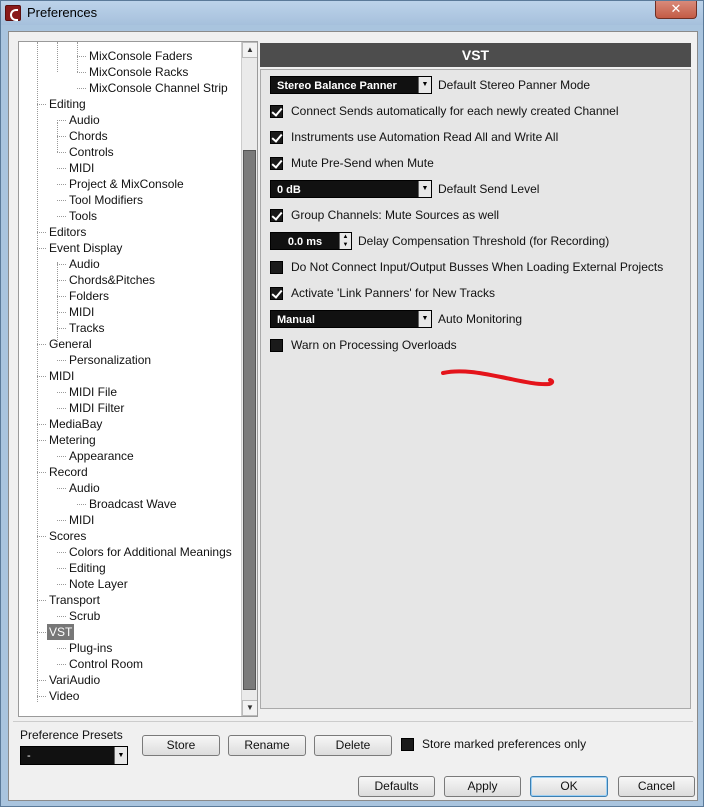 This screenshot has width=704, height=807. Describe the element at coordinates (351, 189) in the screenshot. I see `setting-dropdown: 0 dB ▼` at that location.